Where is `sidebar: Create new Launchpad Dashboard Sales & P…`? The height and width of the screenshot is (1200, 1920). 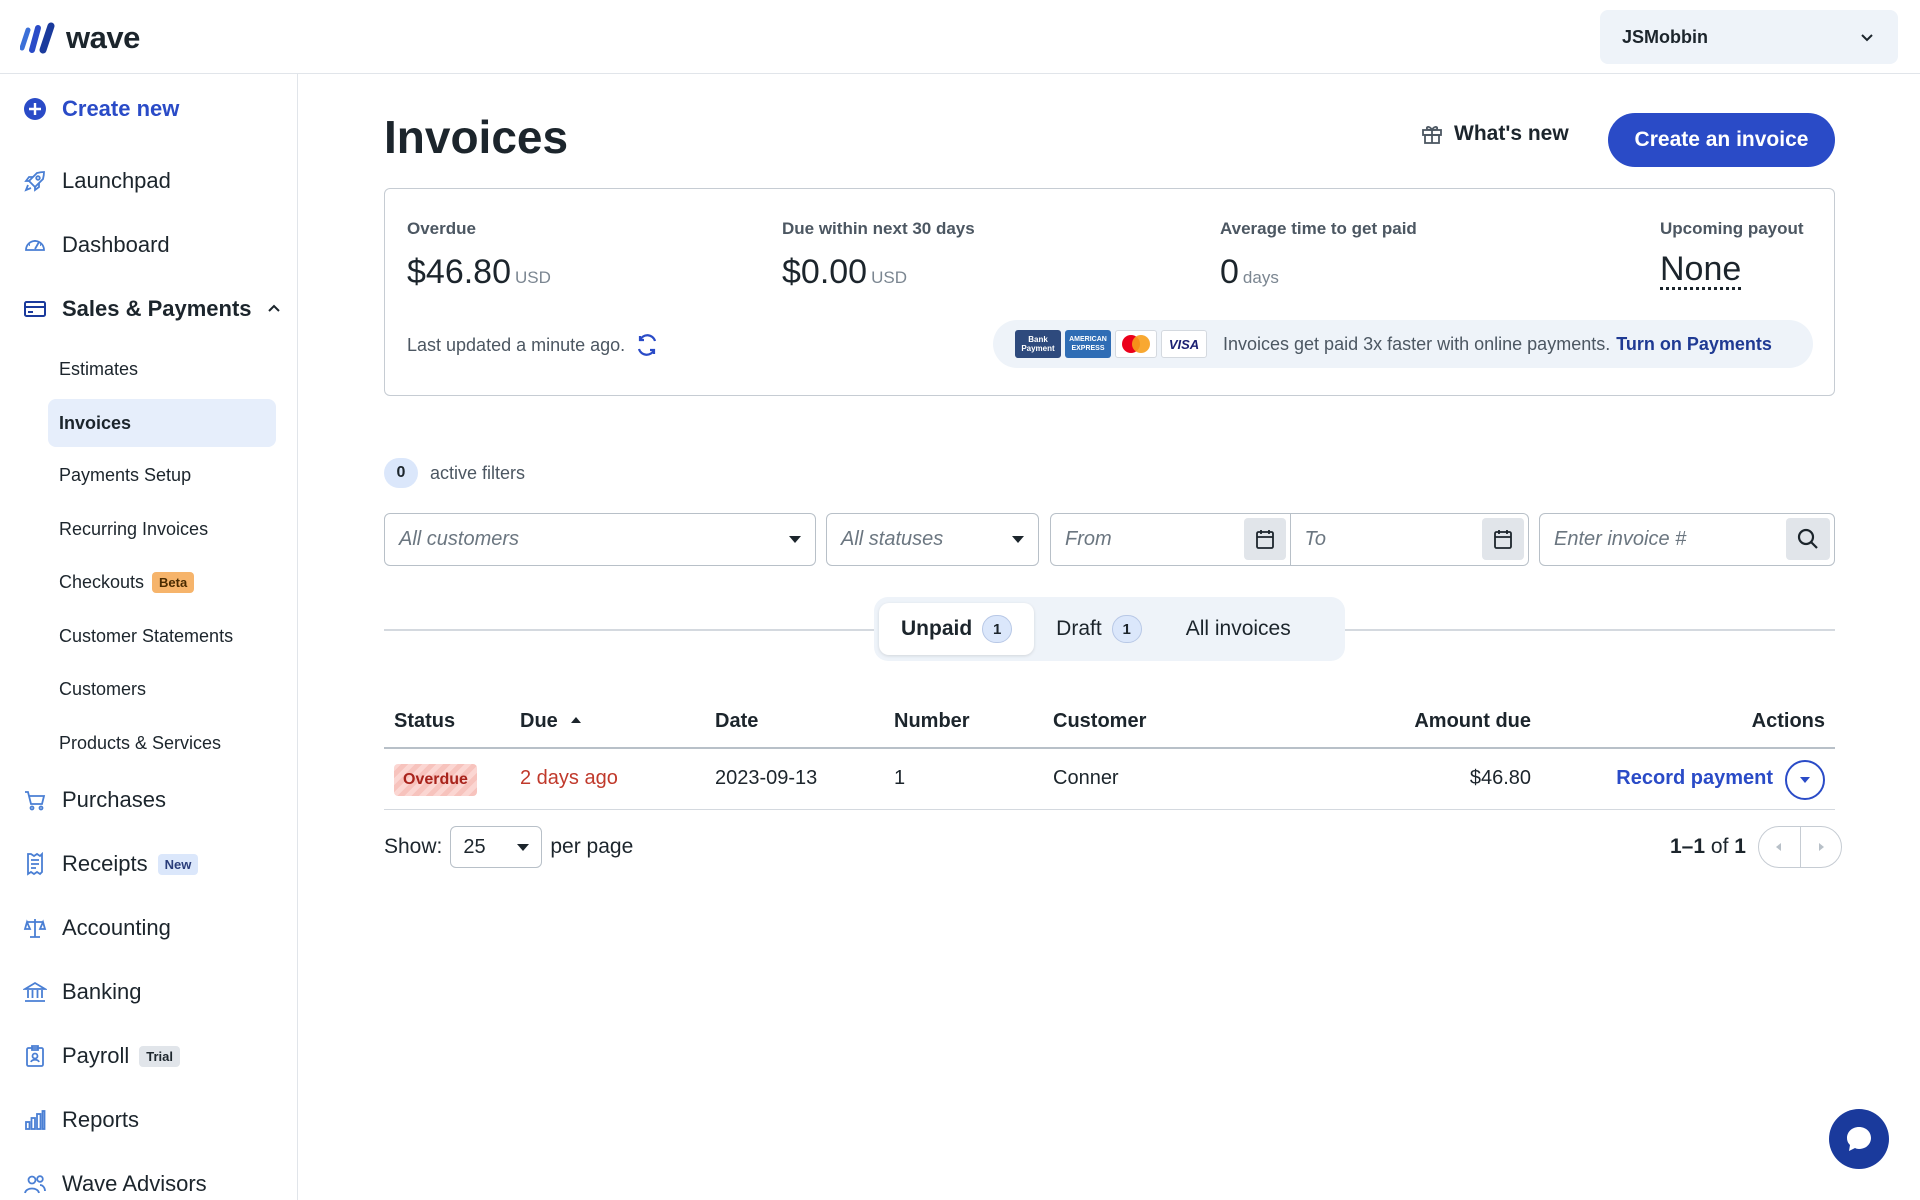
sidebar: Create new Launchpad Dashboard Sales & P… is located at coordinates (149, 637).